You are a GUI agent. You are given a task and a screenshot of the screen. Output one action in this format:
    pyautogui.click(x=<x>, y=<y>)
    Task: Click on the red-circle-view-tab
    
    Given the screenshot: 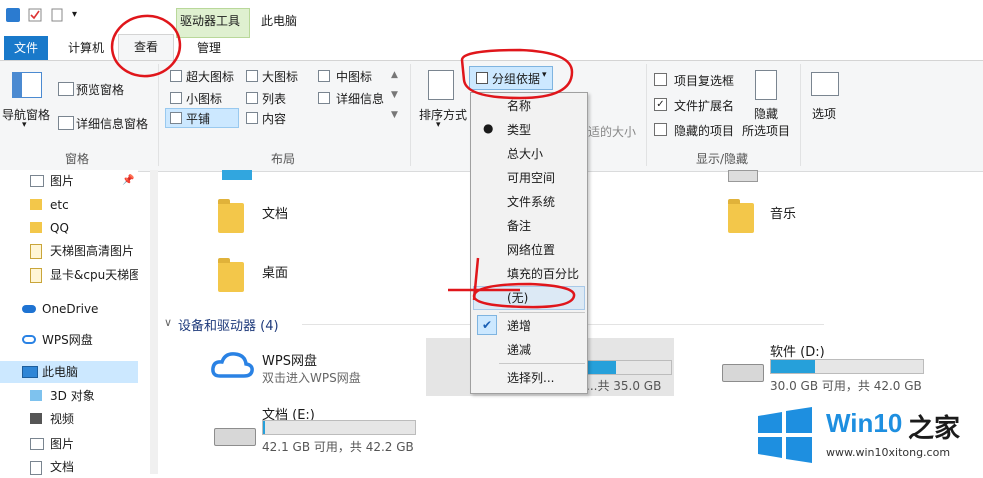 What is the action you would take?
    pyautogui.click(x=146, y=46)
    